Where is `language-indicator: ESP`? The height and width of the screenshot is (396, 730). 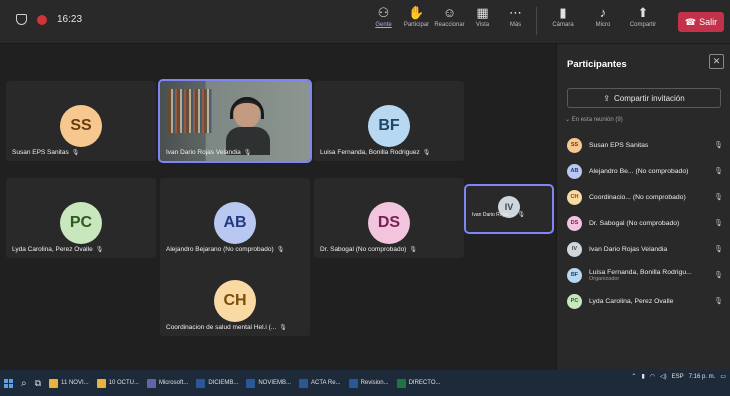 language-indicator: ESP is located at coordinates (678, 377).